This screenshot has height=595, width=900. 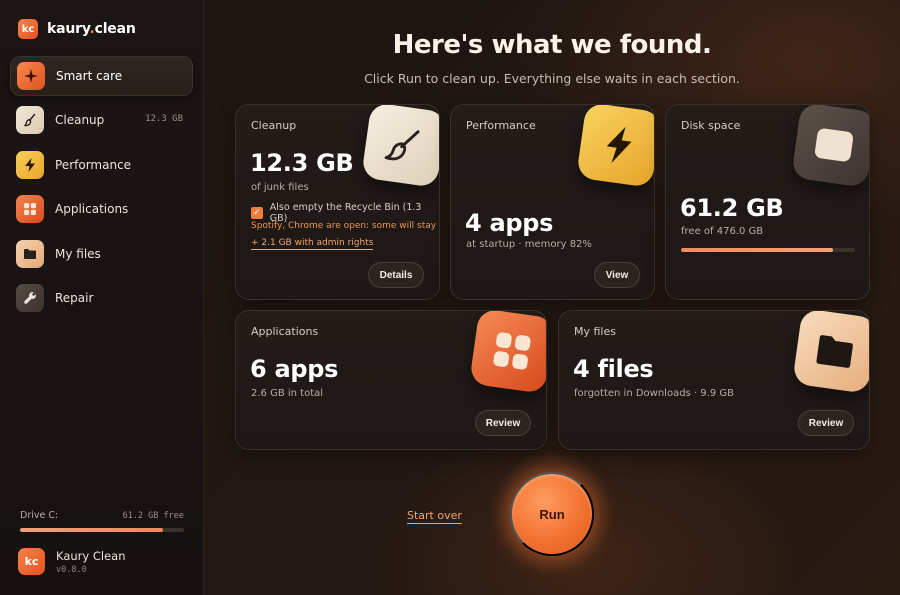 I want to click on review-files-button: Review, so click(x=826, y=423).